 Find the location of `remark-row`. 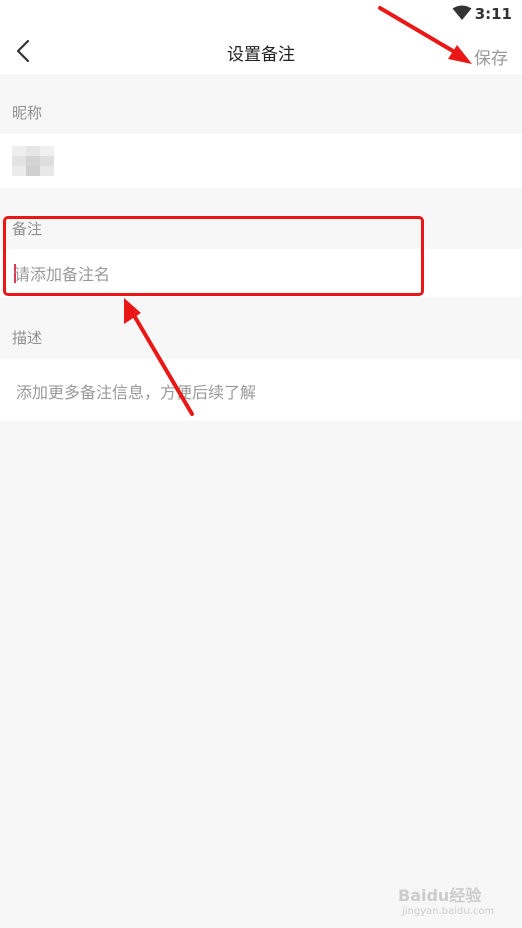

remark-row is located at coordinates (261, 273).